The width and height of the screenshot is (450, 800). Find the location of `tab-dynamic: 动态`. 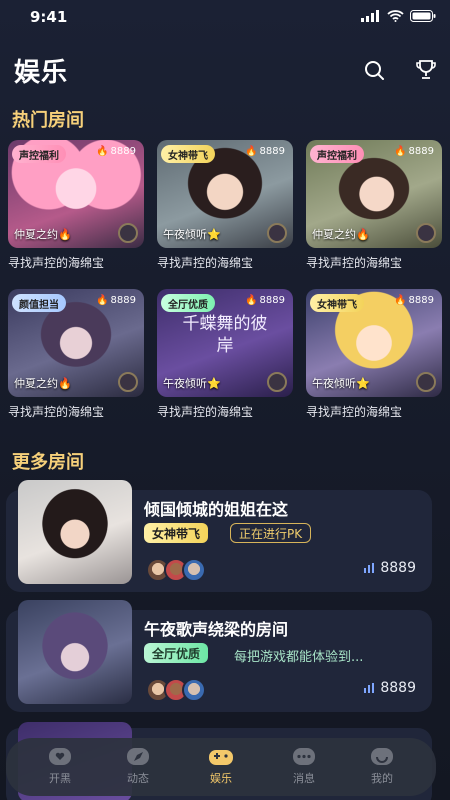

tab-dynamic: 动态 is located at coordinates (138, 768).